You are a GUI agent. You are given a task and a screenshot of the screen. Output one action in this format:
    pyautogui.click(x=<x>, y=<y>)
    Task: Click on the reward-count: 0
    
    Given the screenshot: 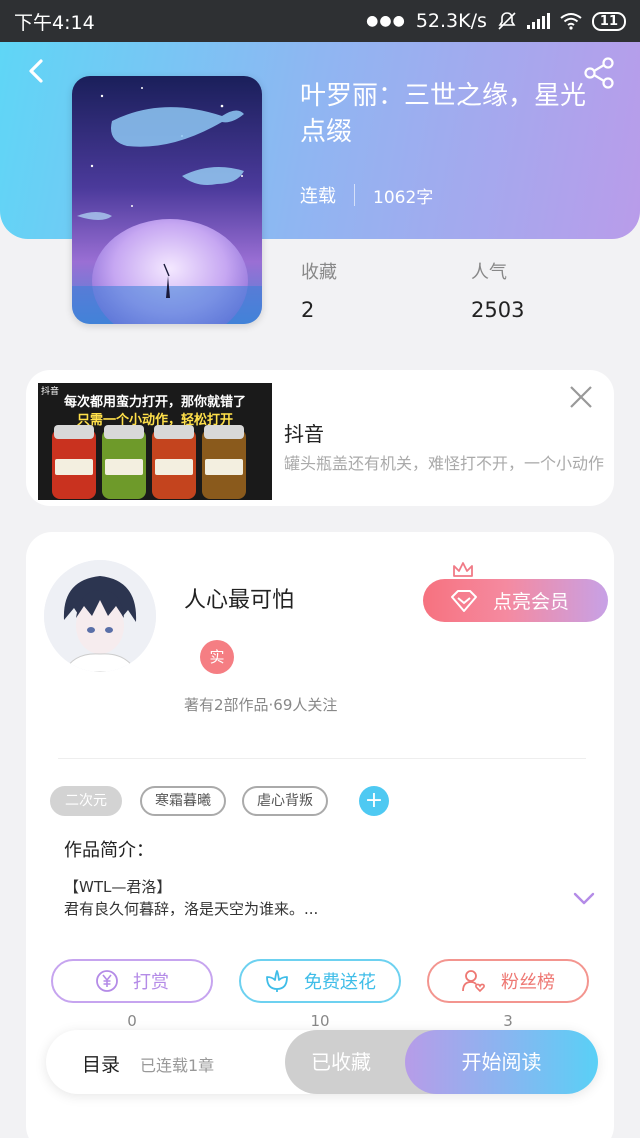 What is the action you would take?
    pyautogui.click(x=132, y=1021)
    